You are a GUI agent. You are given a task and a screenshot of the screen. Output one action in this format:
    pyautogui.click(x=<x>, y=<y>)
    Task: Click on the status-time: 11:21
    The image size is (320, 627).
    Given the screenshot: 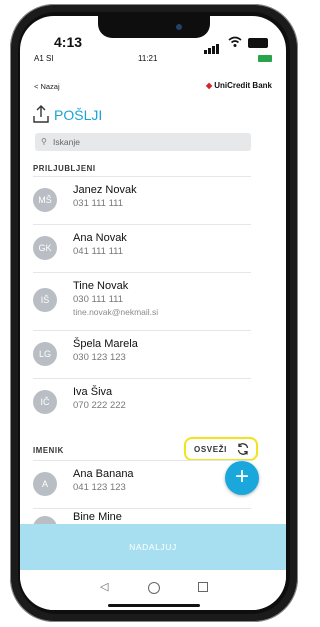 What is the action you would take?
    pyautogui.click(x=148, y=58)
    